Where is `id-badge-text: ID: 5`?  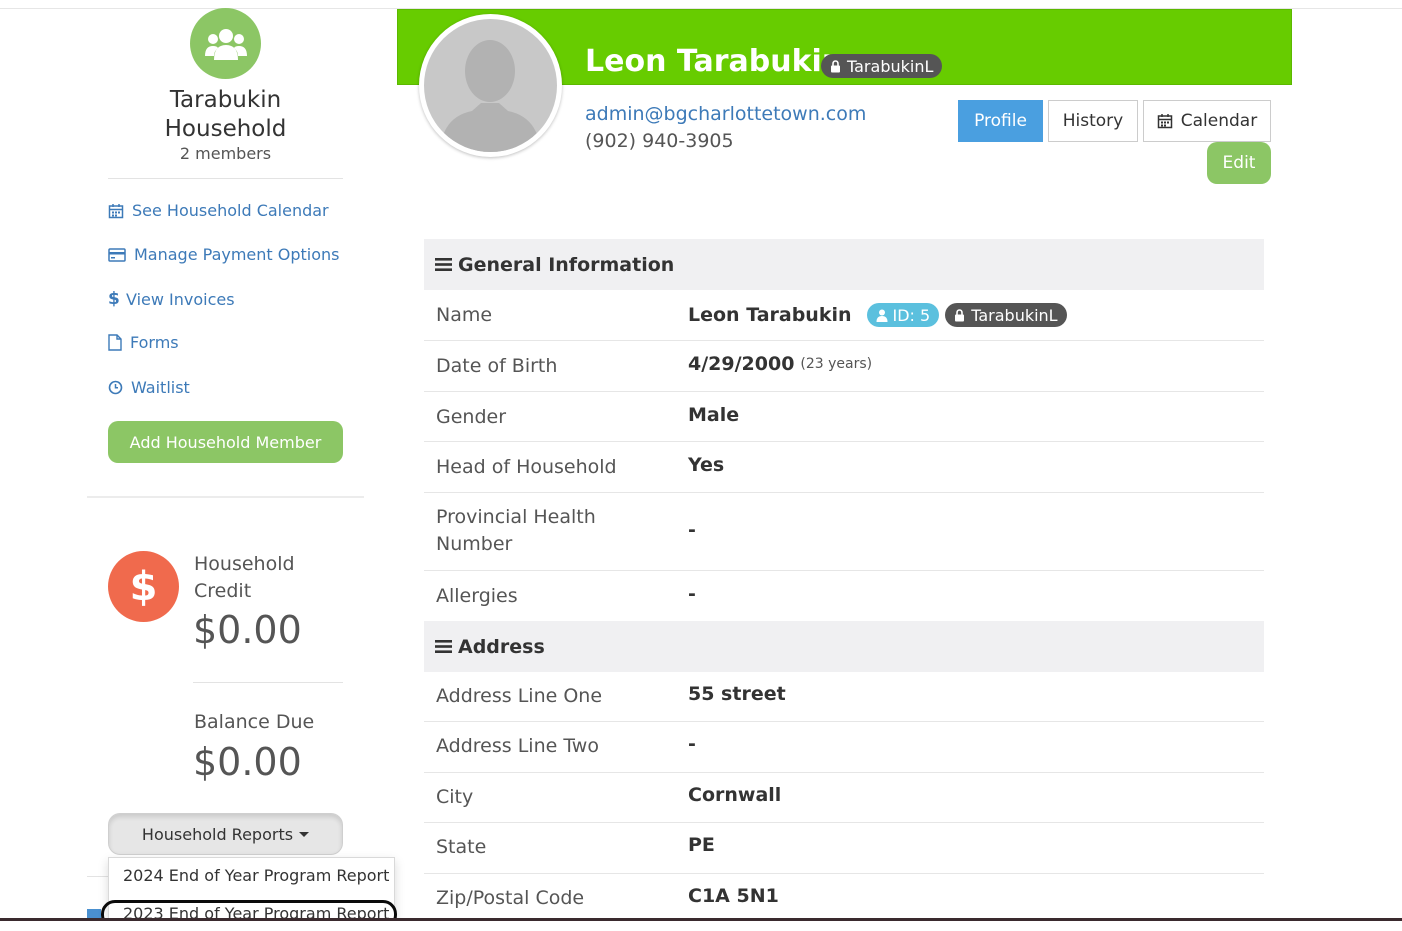 id-badge-text: ID: 5 is located at coordinates (911, 315).